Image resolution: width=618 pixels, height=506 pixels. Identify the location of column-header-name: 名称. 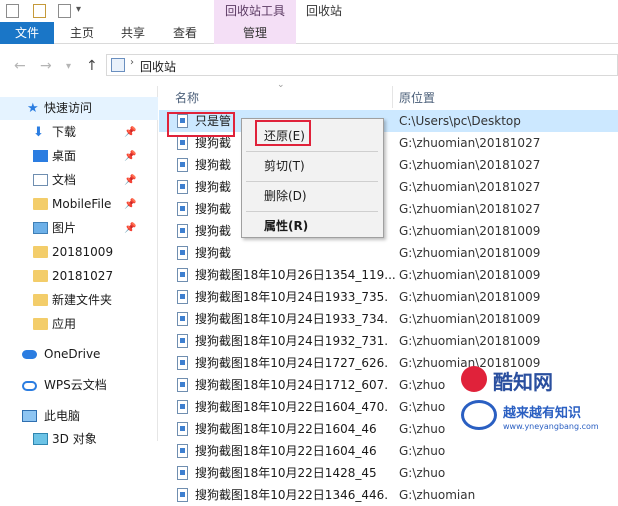
(187, 97).